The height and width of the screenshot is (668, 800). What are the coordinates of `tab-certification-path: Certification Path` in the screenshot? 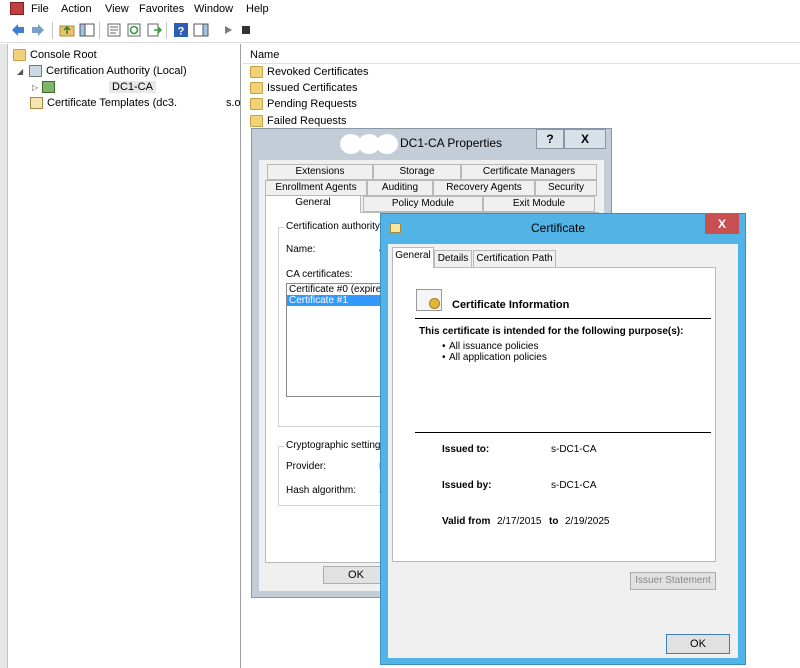 It's located at (514, 259).